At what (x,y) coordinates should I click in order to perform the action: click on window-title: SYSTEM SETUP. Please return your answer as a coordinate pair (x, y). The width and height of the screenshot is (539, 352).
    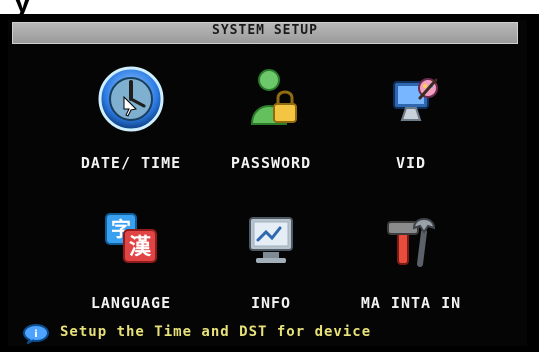
    Looking at the image, I should click on (265, 33).